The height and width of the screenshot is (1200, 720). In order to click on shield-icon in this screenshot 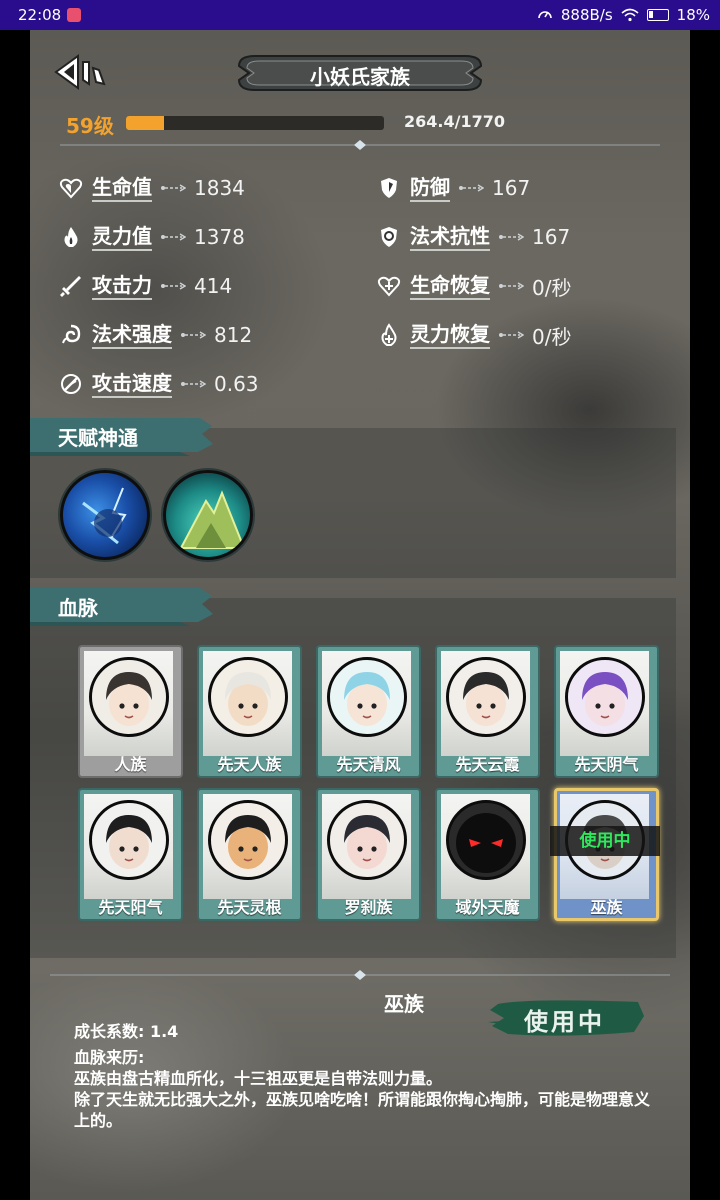, I will do `click(389, 188)`.